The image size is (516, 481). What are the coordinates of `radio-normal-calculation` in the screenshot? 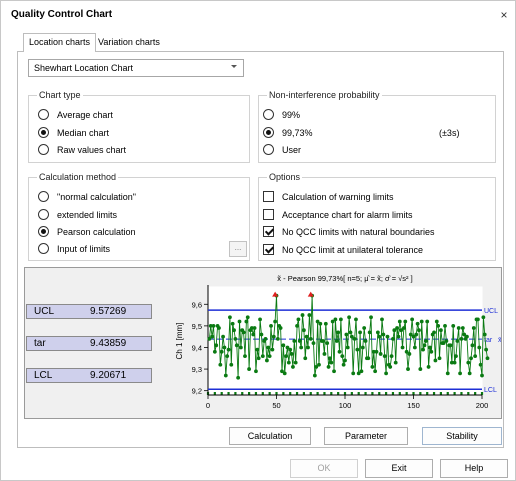 It's located at (43, 196).